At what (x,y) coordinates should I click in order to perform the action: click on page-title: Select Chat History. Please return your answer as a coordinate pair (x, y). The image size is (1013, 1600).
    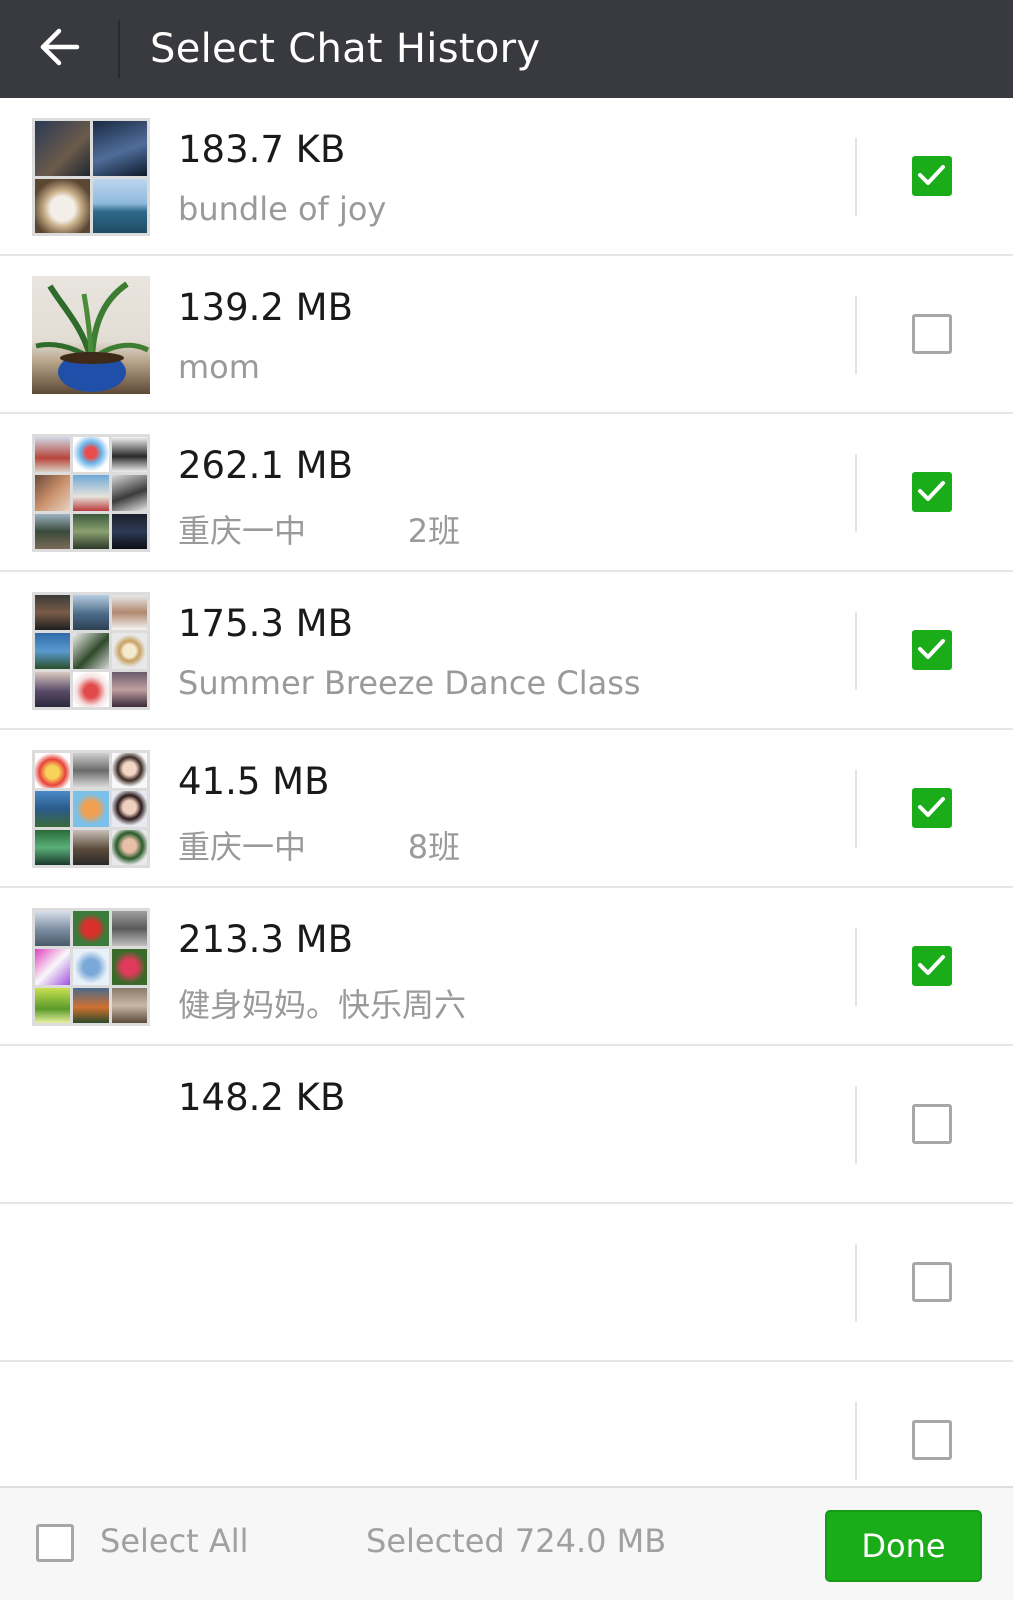
    Looking at the image, I should click on (345, 49).